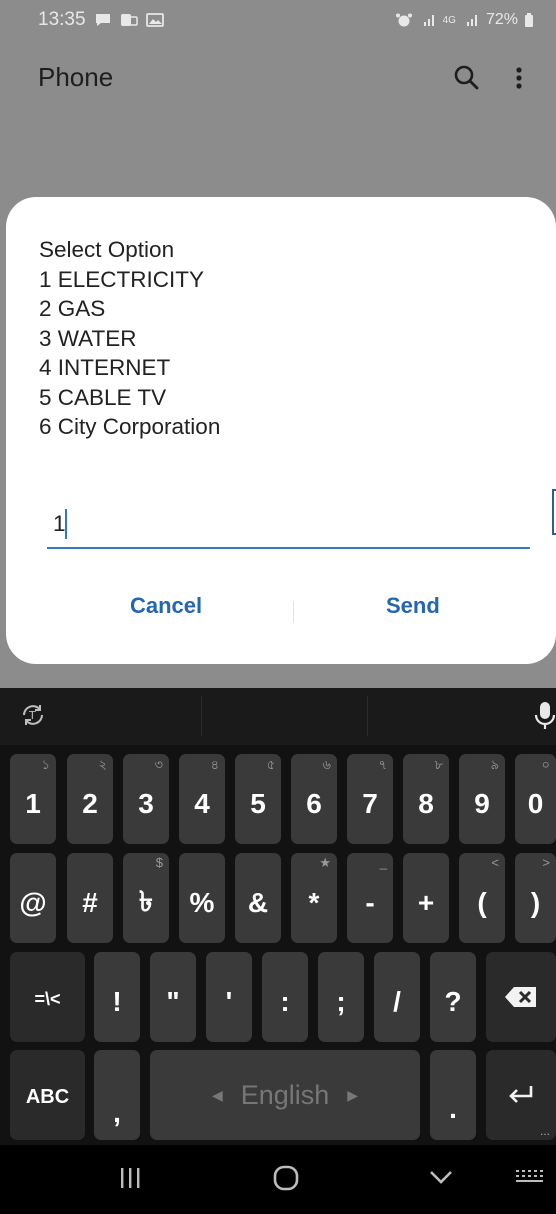 The width and height of the screenshot is (556, 1214). What do you see at coordinates (33, 799) in the screenshot?
I see `key-1: 1১` at bounding box center [33, 799].